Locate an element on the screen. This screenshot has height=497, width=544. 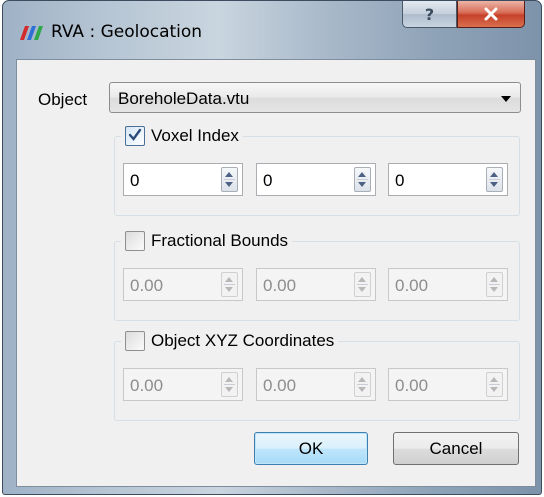
voxel-index-checkbox is located at coordinates (135, 136).